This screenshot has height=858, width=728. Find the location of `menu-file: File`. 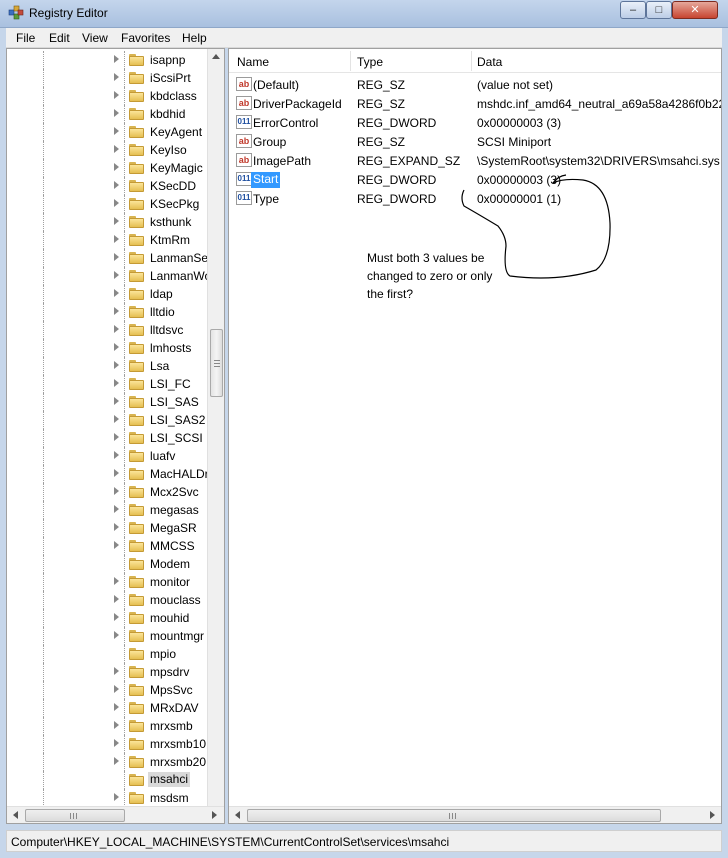

menu-file: File is located at coordinates (25, 38).